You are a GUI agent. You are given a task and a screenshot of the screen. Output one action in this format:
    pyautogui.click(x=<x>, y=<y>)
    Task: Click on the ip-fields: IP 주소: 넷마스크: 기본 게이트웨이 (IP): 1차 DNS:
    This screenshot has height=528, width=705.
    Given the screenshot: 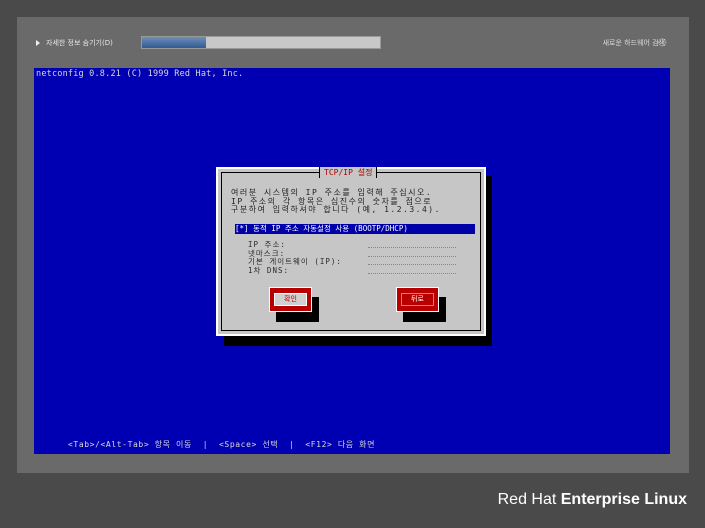 What is the action you would take?
    pyautogui.click(x=352, y=258)
    